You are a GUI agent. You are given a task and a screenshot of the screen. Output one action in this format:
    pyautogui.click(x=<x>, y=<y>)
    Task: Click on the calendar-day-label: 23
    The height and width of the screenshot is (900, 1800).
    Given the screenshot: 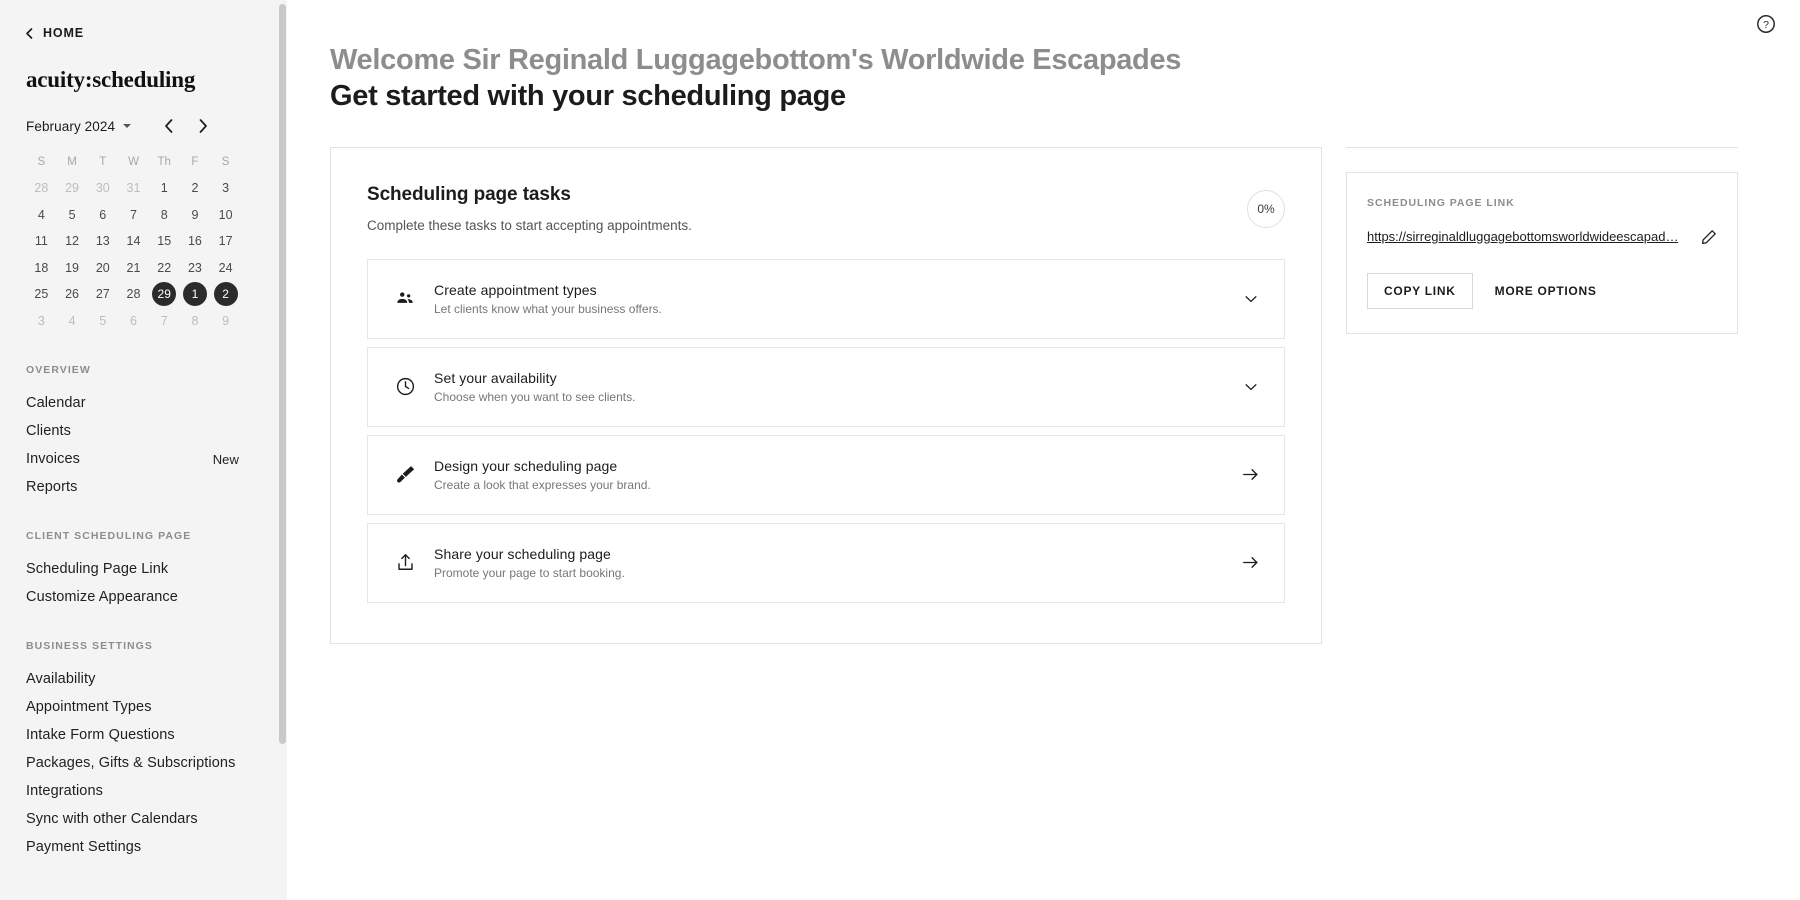 What is the action you would take?
    pyautogui.click(x=194, y=267)
    